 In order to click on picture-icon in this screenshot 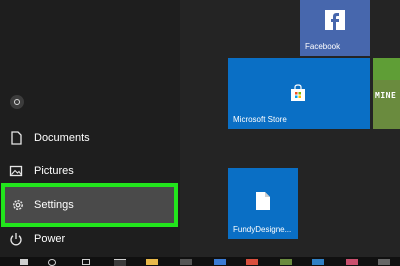, I will do `click(16, 171)`.